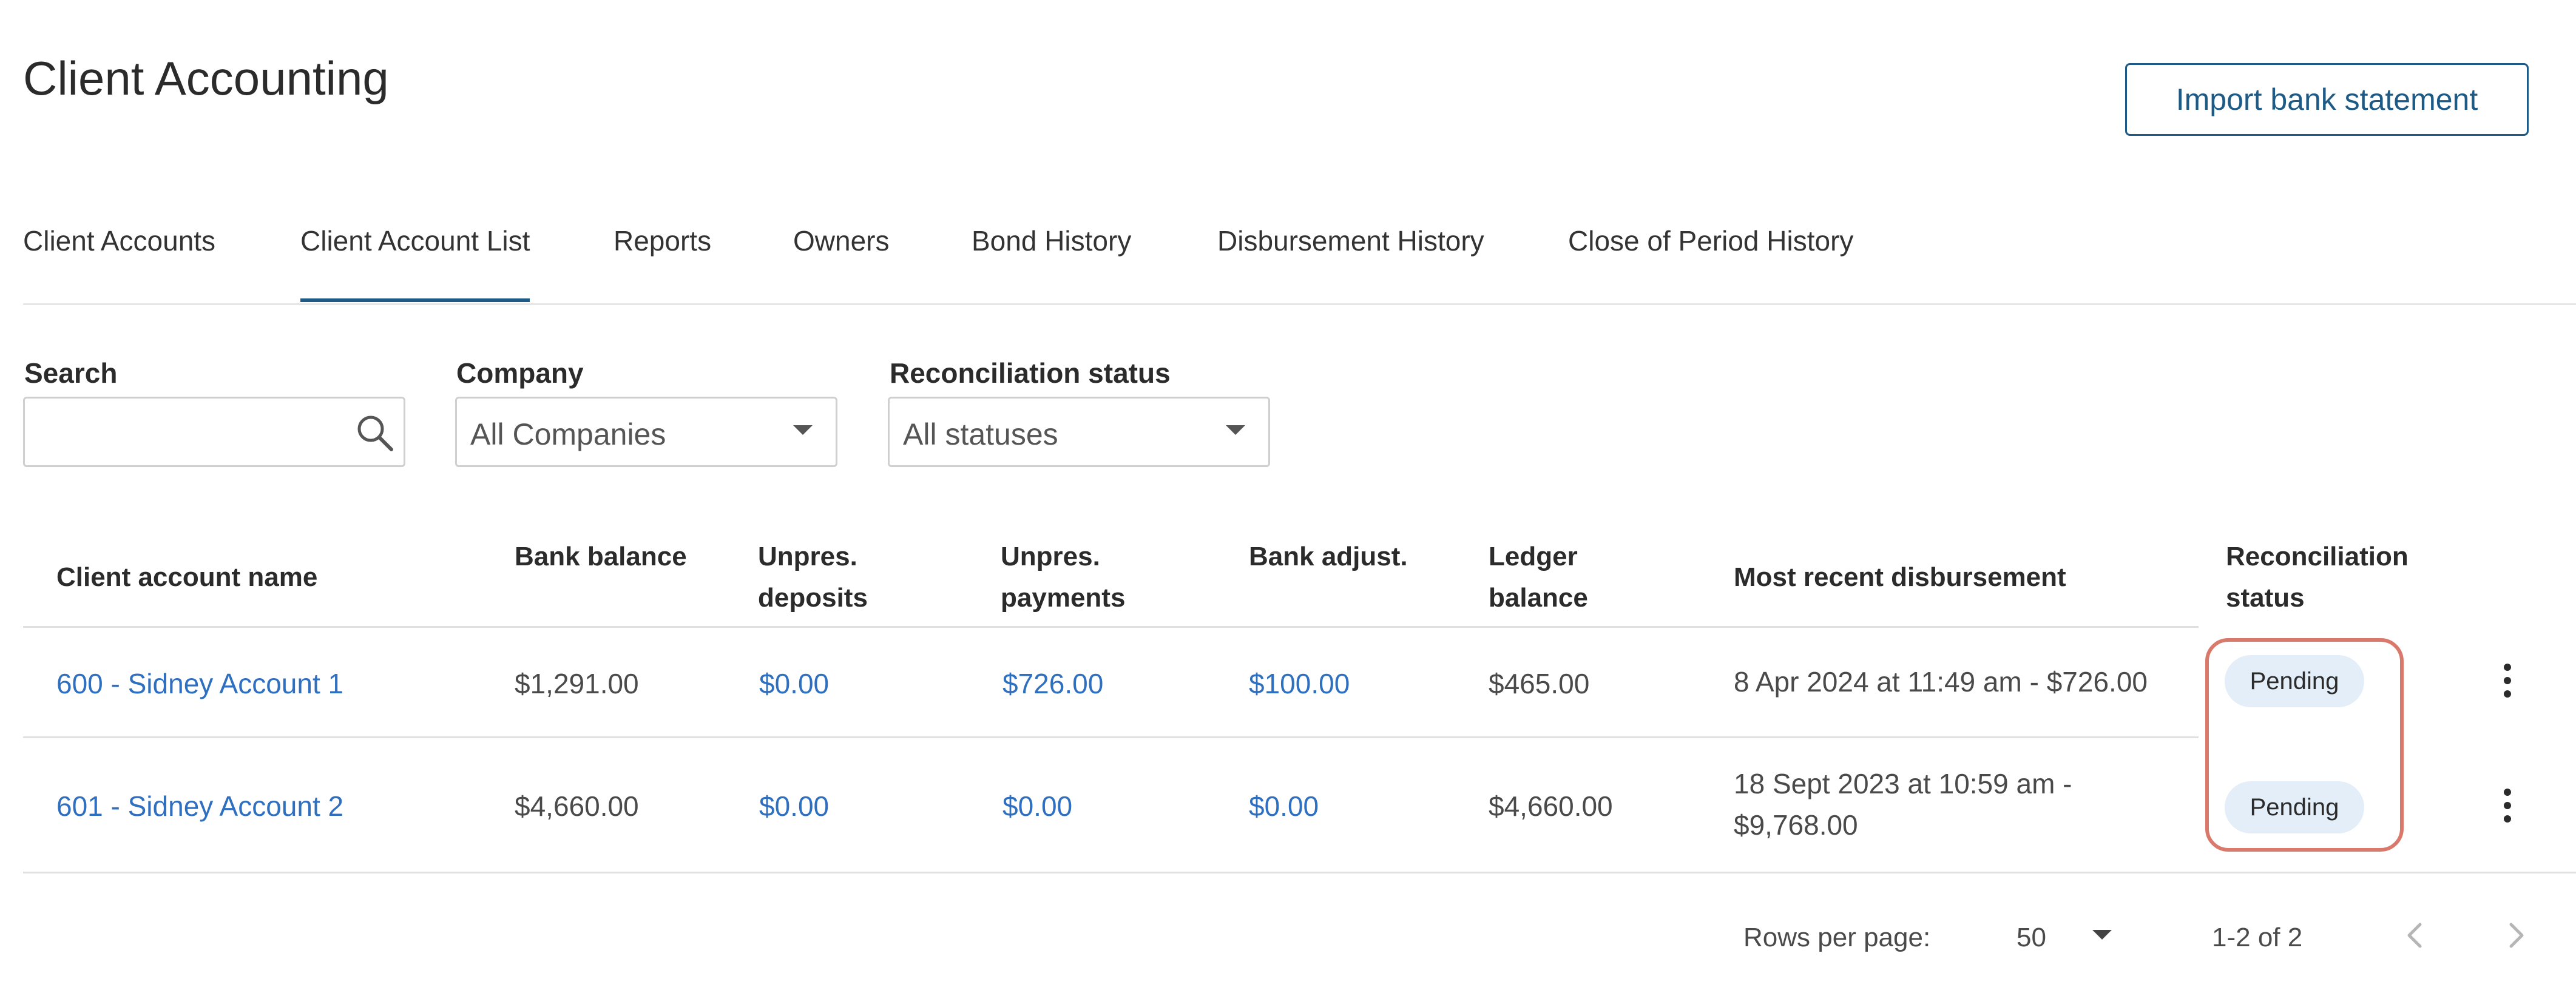 This screenshot has width=2576, height=996. Describe the element at coordinates (1538, 577) in the screenshot. I see `column-header-ledger-balance: Ledger balance` at that location.